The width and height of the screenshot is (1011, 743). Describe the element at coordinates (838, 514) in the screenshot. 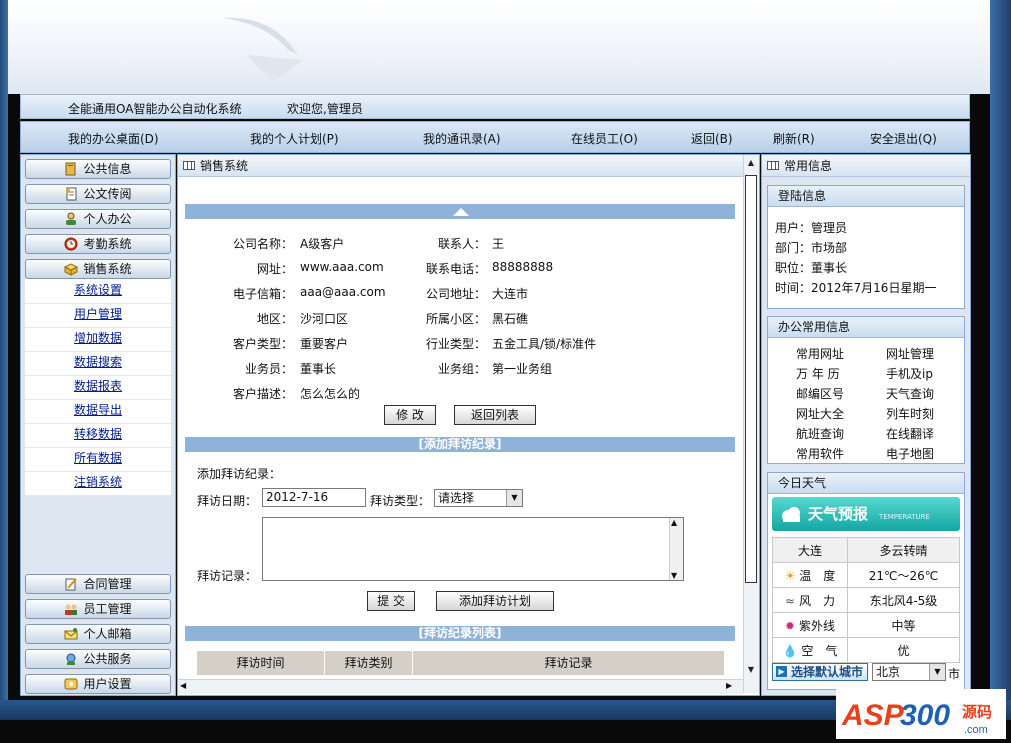

I see `weather-banner-title: 天气预报` at that location.